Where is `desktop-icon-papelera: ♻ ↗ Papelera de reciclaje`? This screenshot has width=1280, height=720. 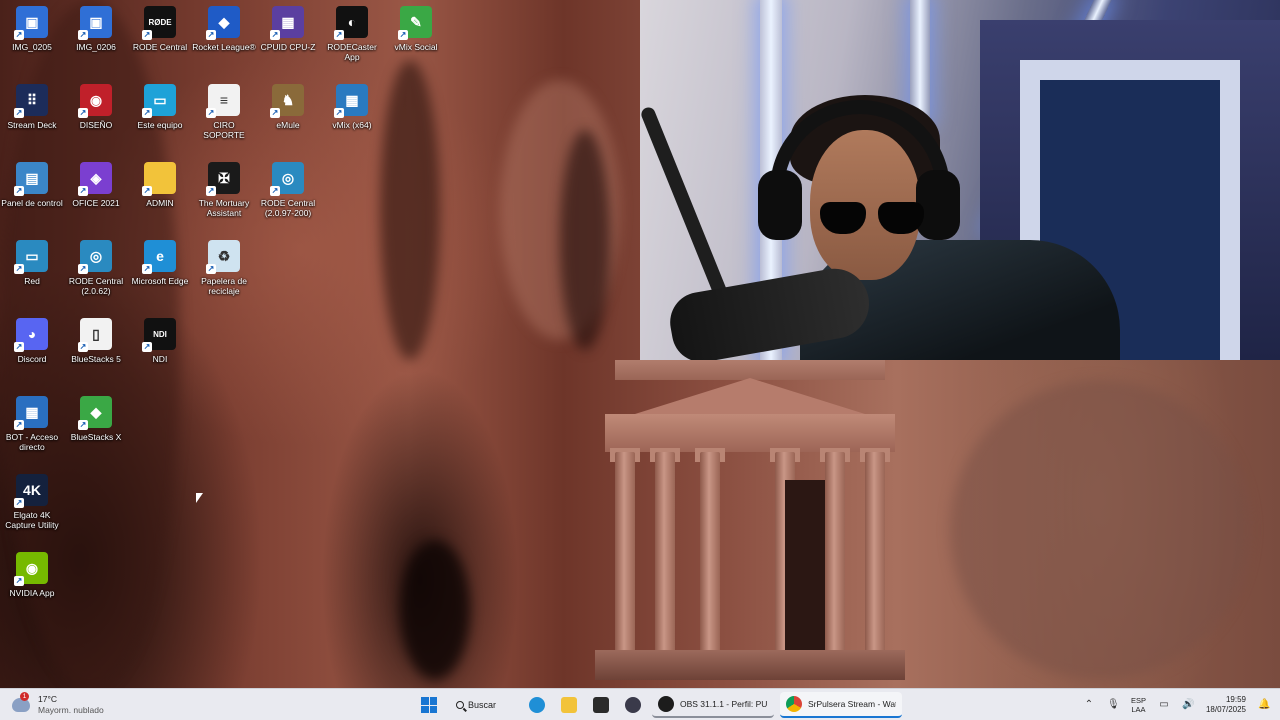
desktop-icon-papelera: ♻ ↗ Papelera de reciclaje is located at coordinates (224, 268).